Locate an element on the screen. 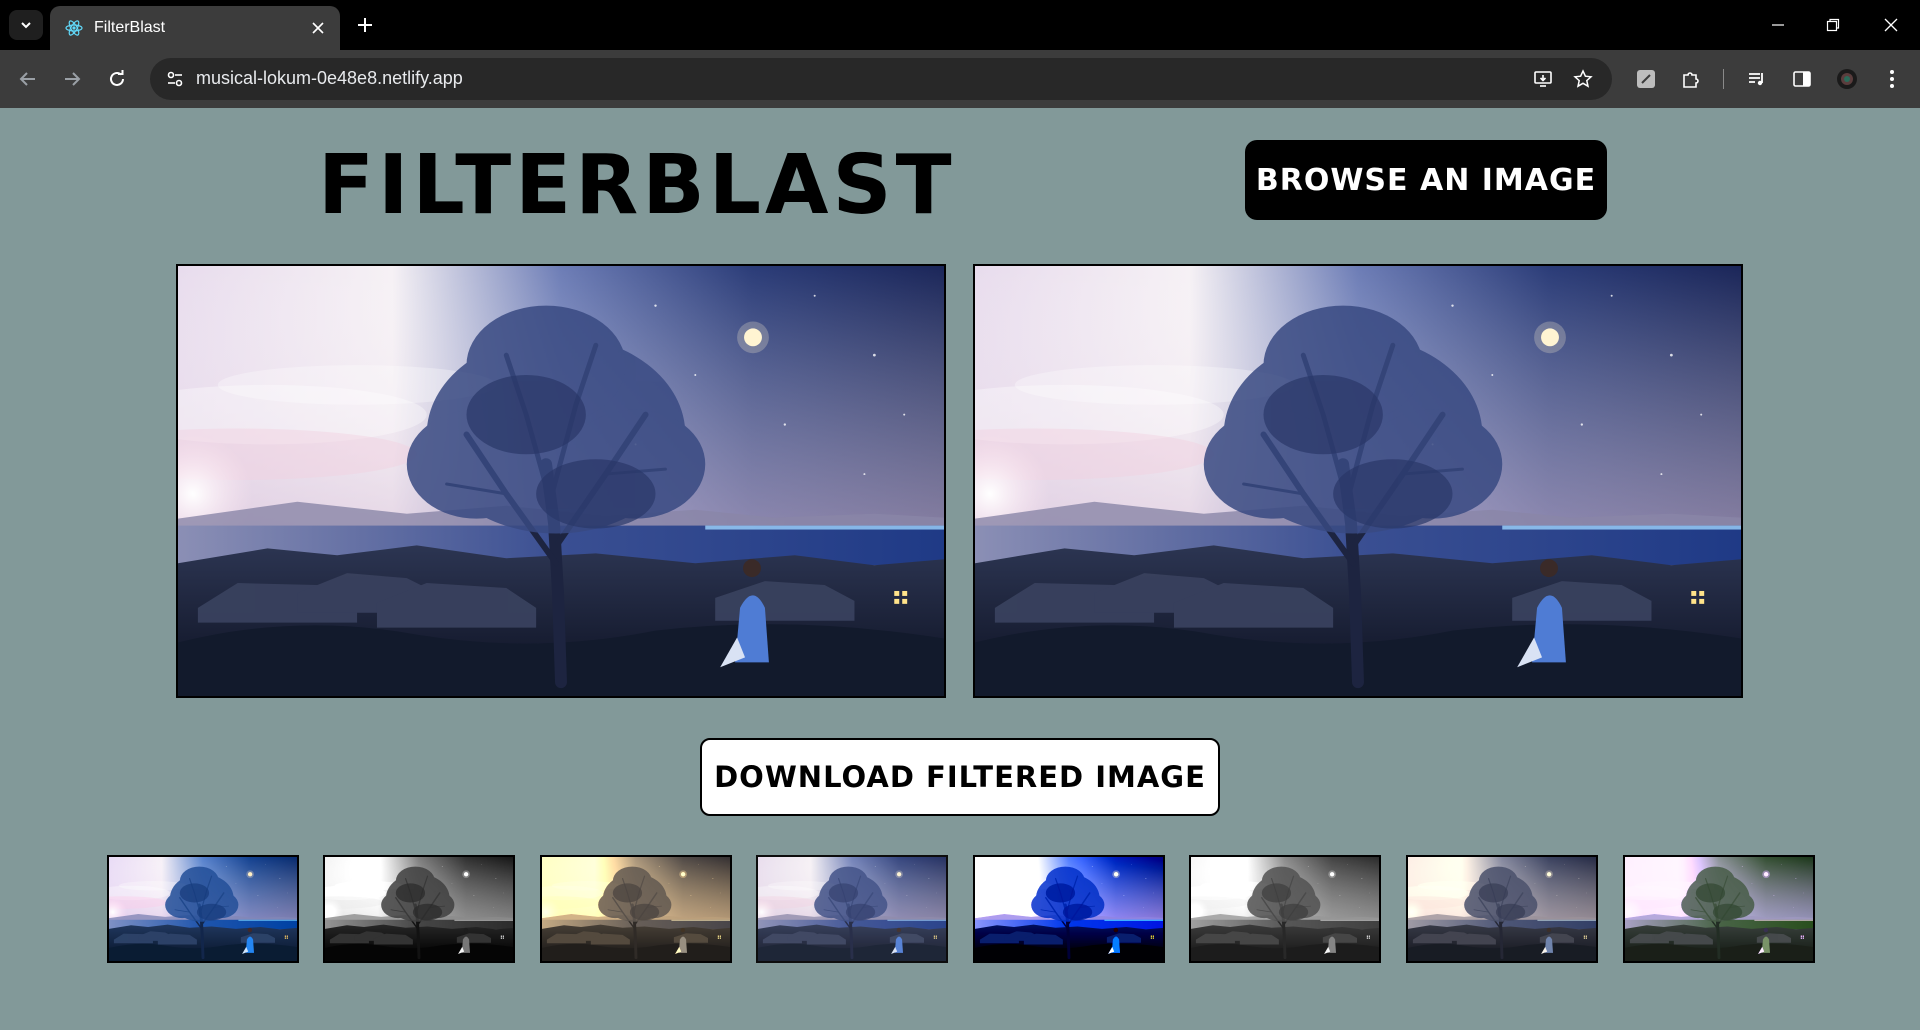  media-control-button is located at coordinates (1757, 79).